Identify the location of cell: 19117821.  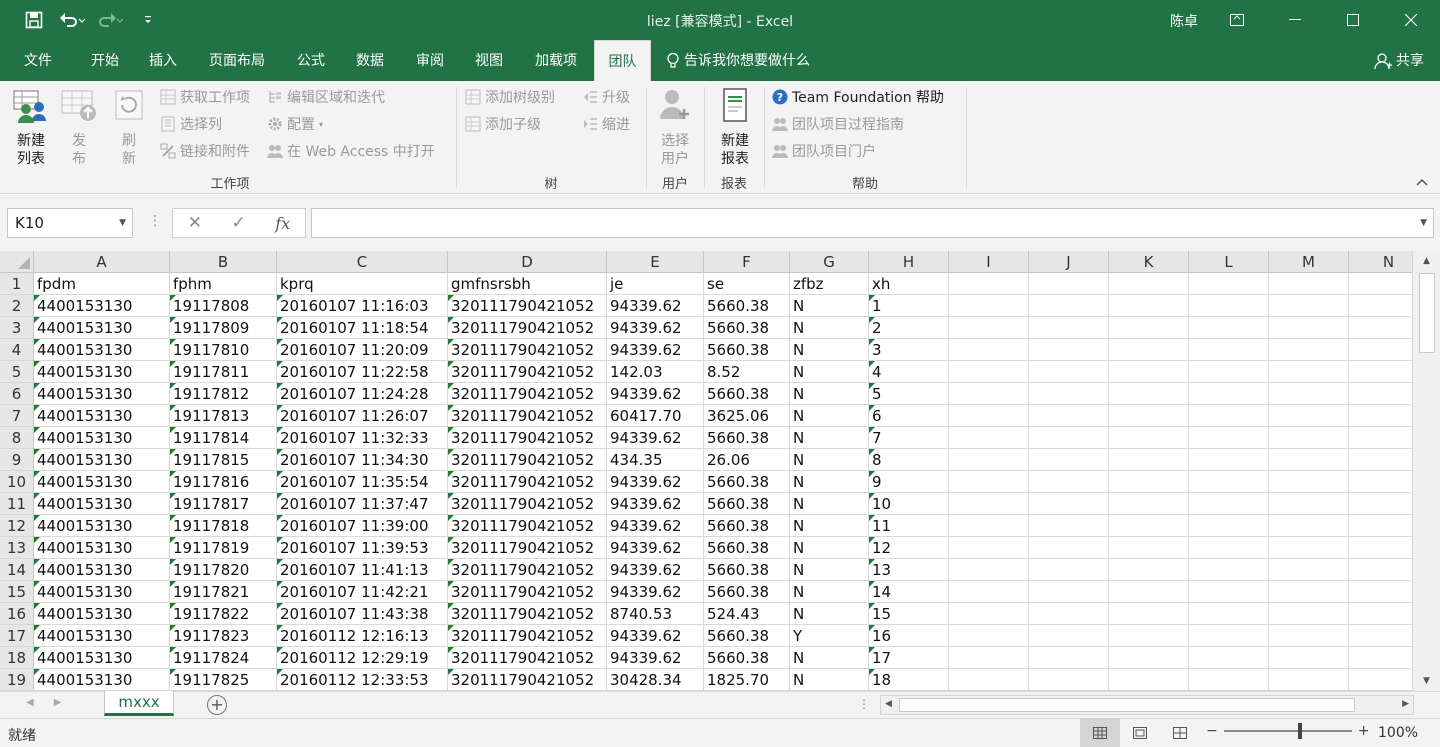
(223, 592).